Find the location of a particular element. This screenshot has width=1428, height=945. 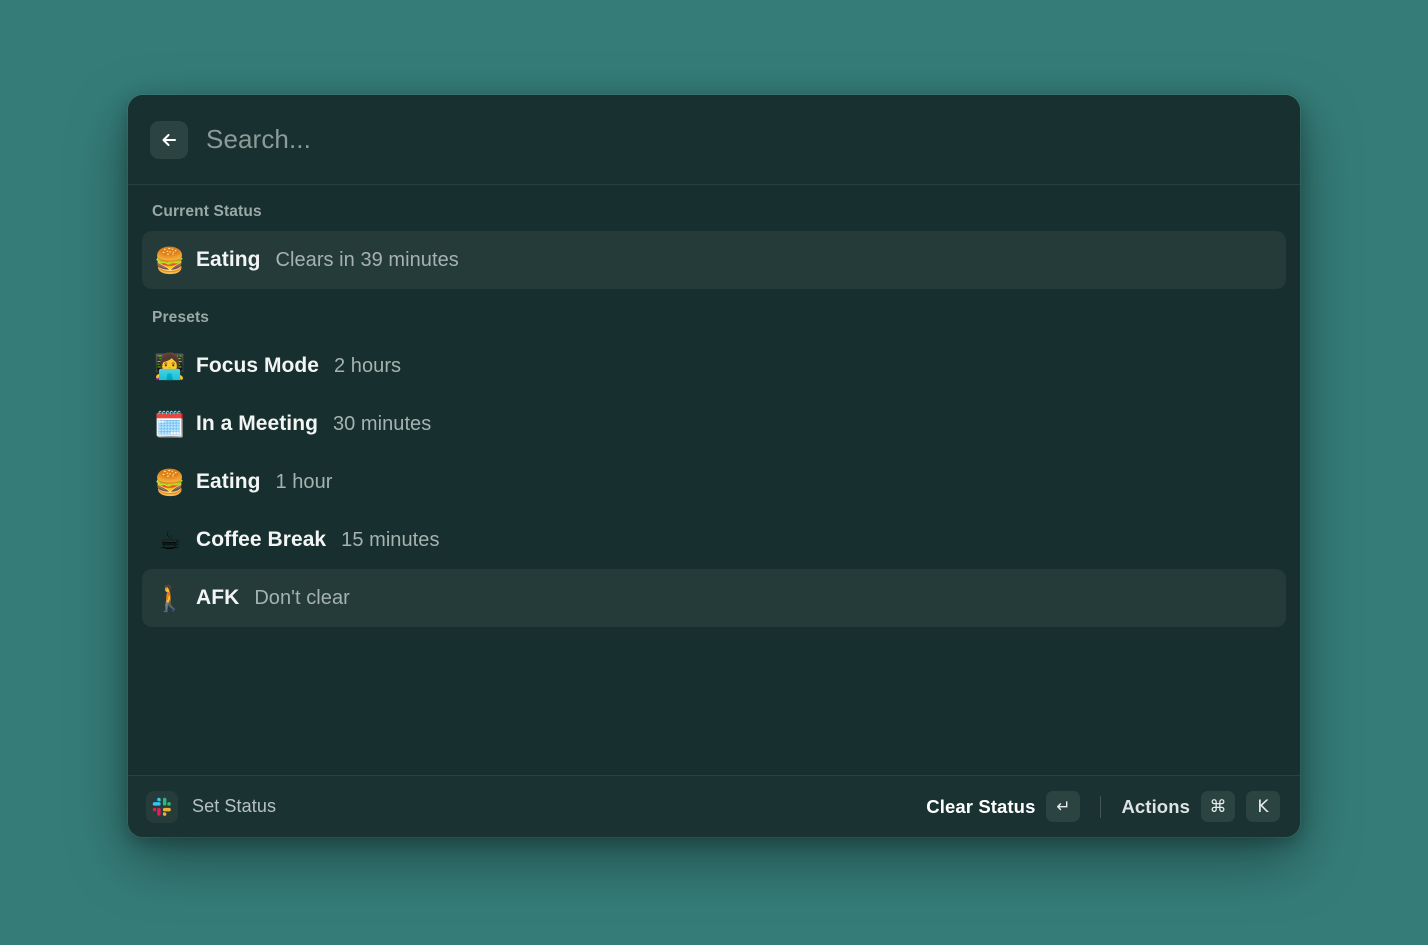

person-walking-emoji: 🚶 is located at coordinates (170, 598).